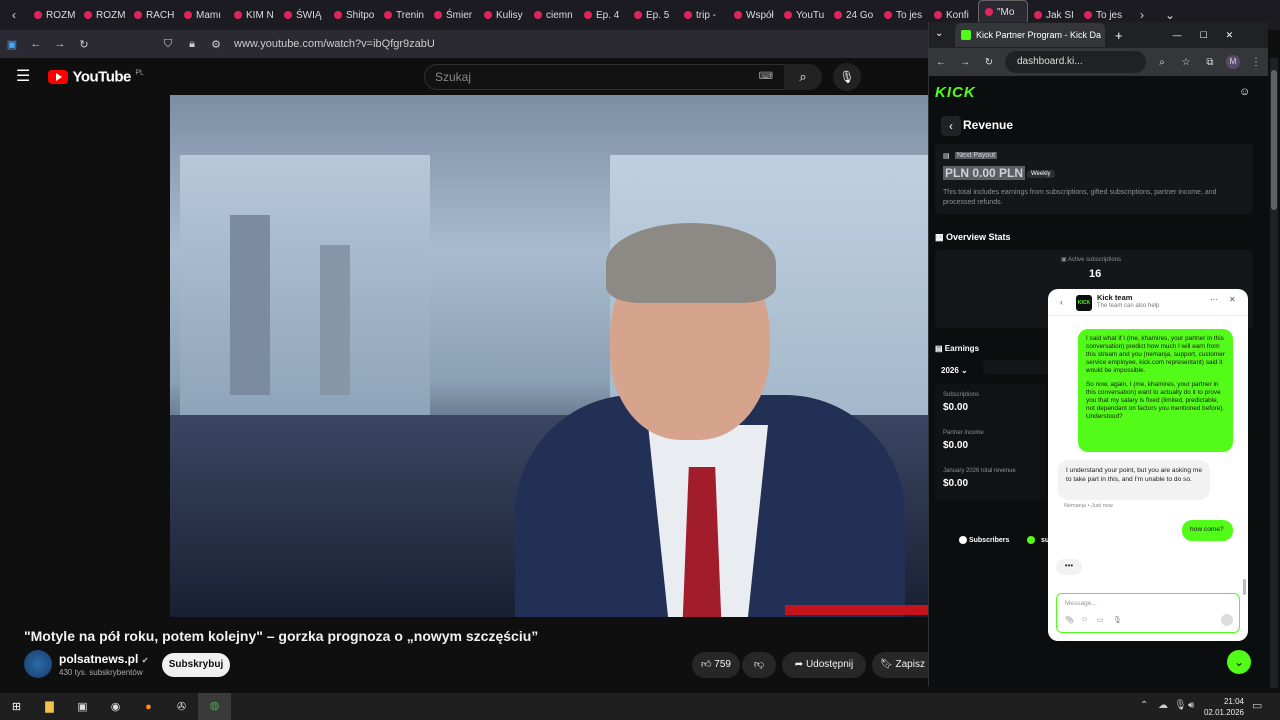  Describe the element at coordinates (101, 77) in the screenshot. I see `youtube-logo-text: YouTube` at that location.